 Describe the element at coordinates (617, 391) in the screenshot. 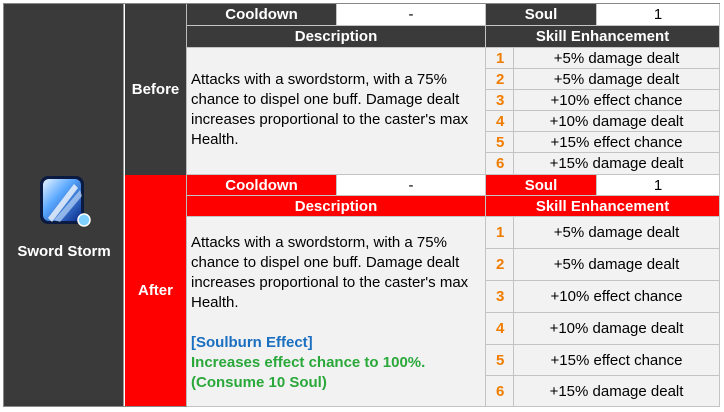

I see `after-enh-text: +15% damage dealt` at that location.